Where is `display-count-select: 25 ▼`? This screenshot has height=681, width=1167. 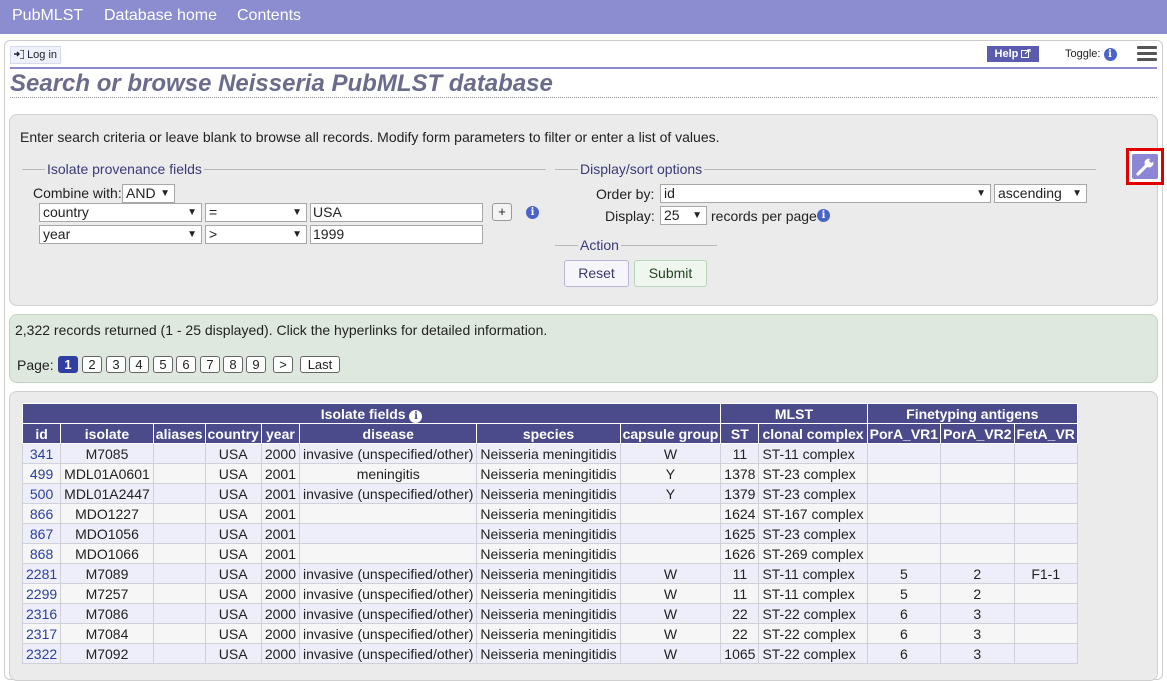
display-count-select: 25 ▼ is located at coordinates (683, 215).